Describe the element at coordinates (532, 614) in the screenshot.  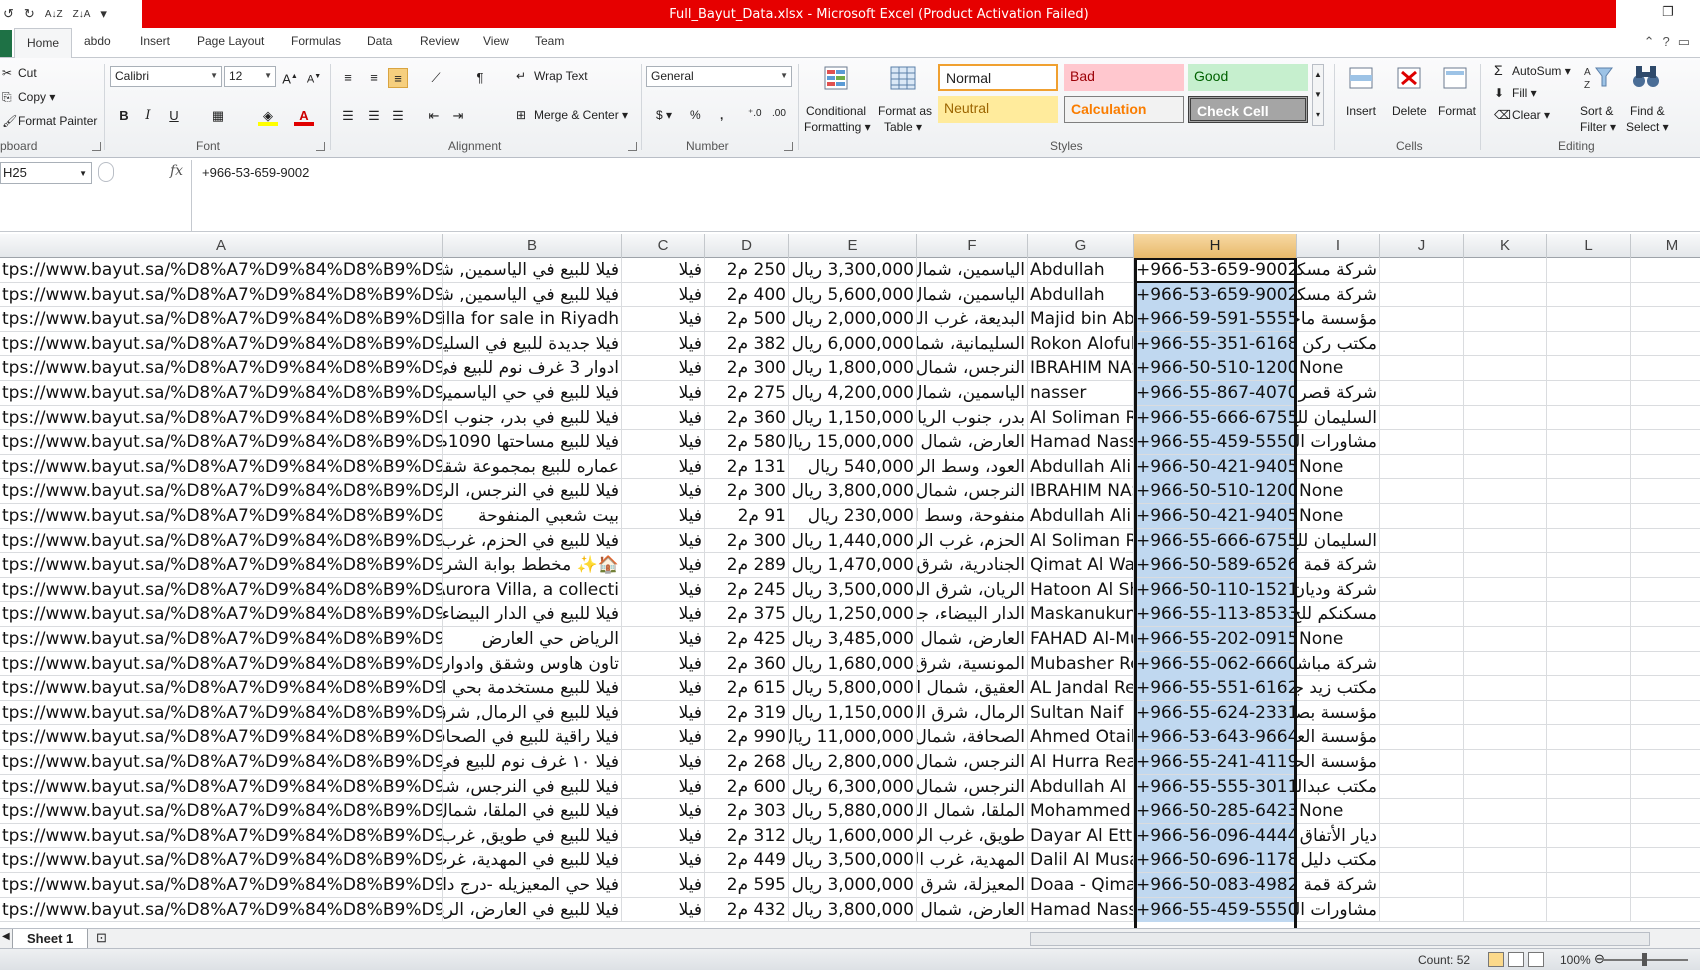
I see `cell-title: فيلا للبيع في الدار البيضاء،` at that location.